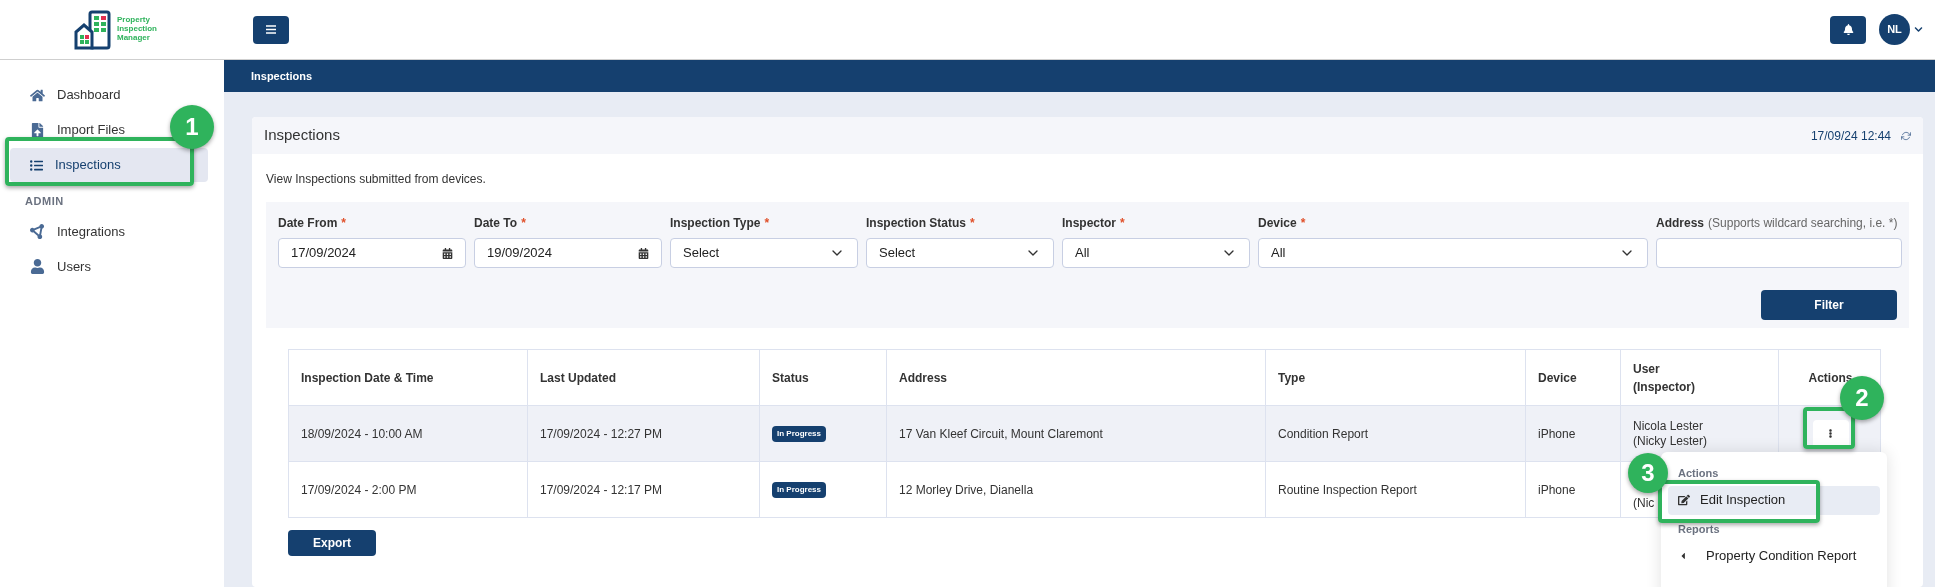 Image resolution: width=1935 pixels, height=587 pixels. I want to click on table-cell-text: 17 Van Kleef Circuit, Mount Claremont, so click(1001, 434).